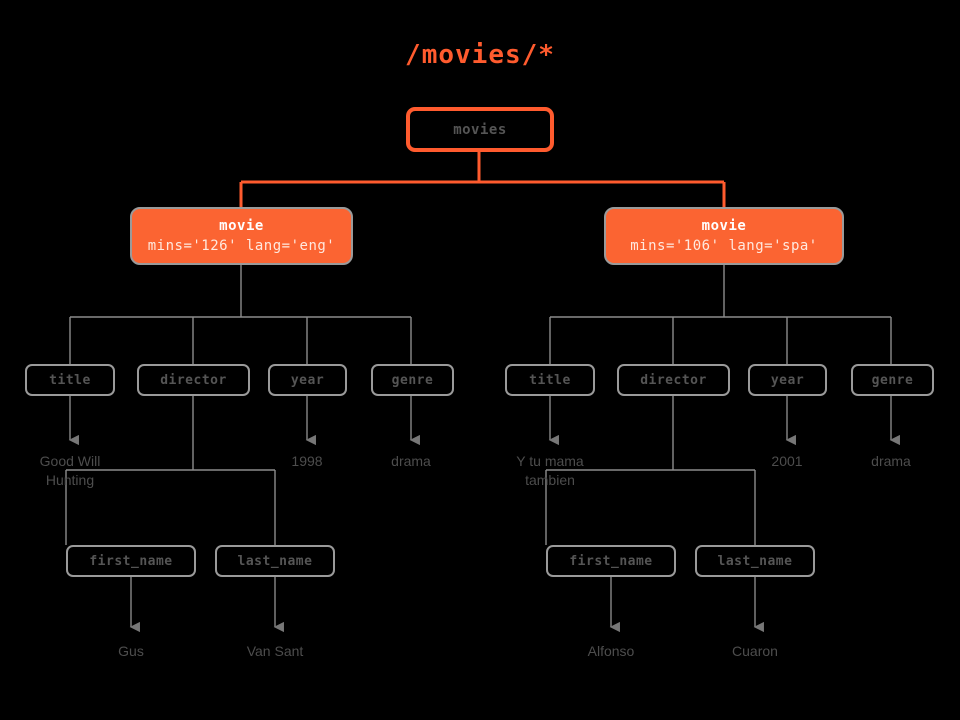 The image size is (960, 720). What do you see at coordinates (70, 470) in the screenshot?
I see `value-title-1: Good Will Hunting` at bounding box center [70, 470].